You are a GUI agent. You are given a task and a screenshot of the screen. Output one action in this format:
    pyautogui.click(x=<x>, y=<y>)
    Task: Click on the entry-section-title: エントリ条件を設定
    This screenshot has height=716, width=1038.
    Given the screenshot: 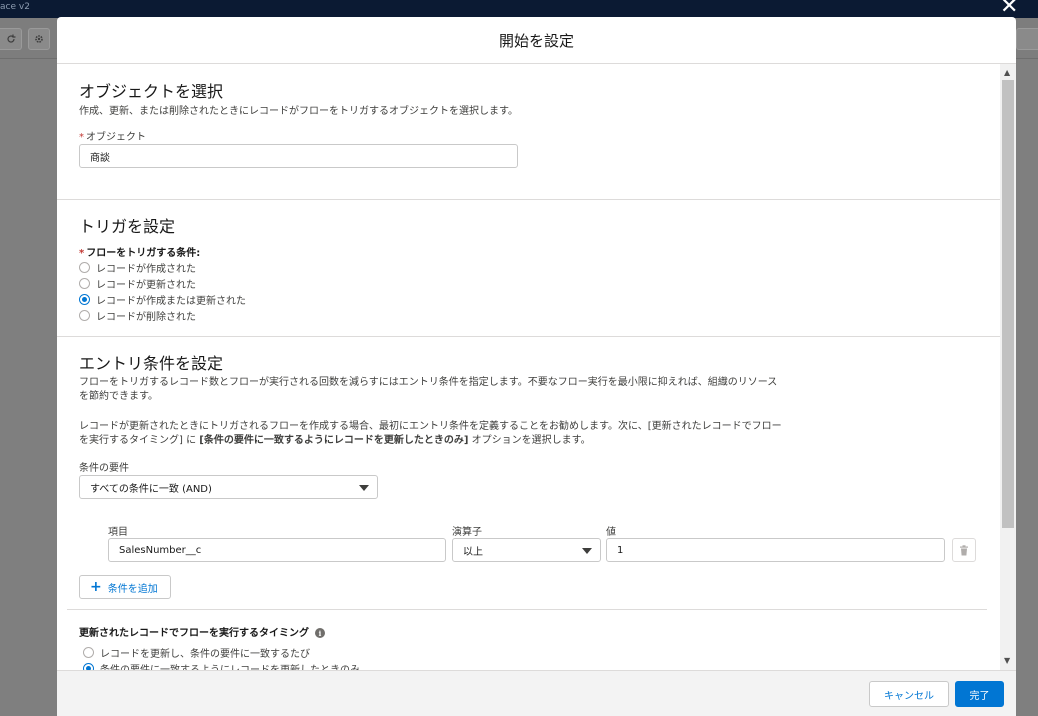 What is the action you would take?
    pyautogui.click(x=151, y=363)
    